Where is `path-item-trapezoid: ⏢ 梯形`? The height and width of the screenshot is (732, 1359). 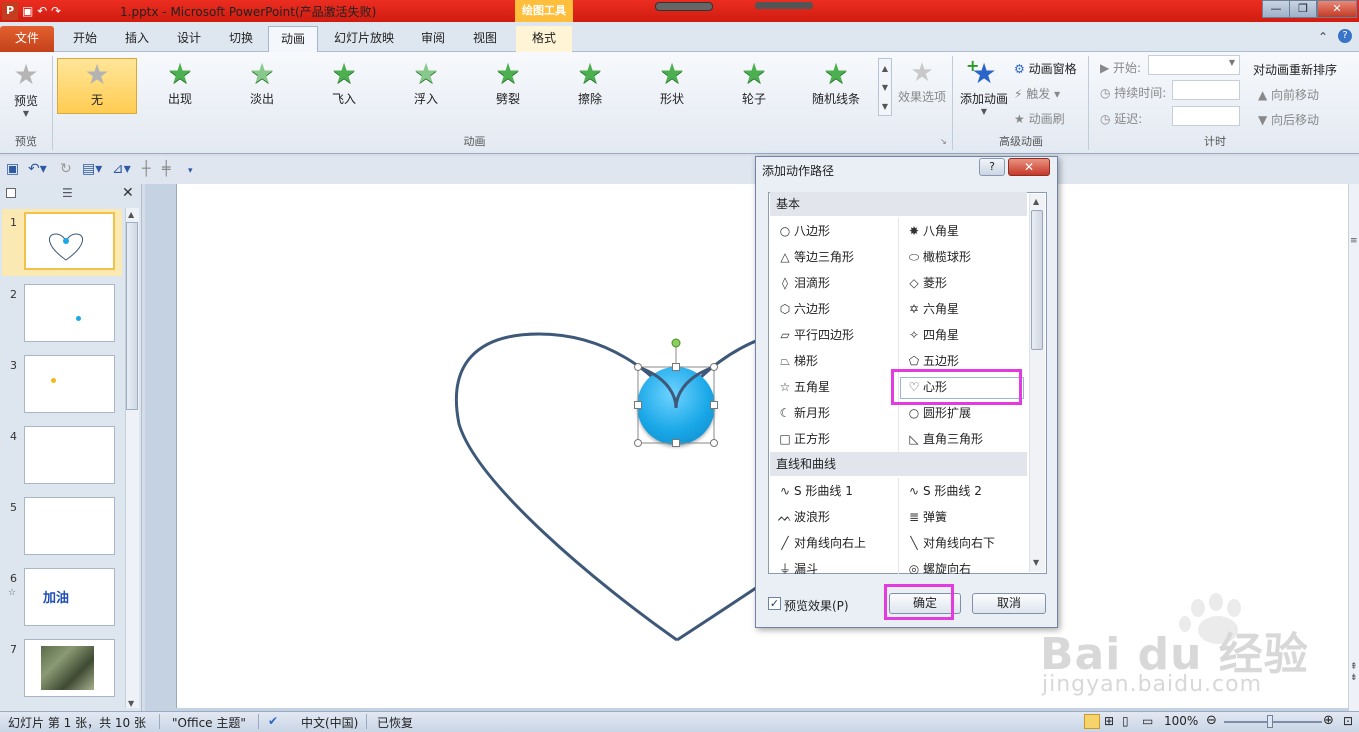 path-item-trapezoid: ⏢ 梯形 is located at coordinates (797, 361).